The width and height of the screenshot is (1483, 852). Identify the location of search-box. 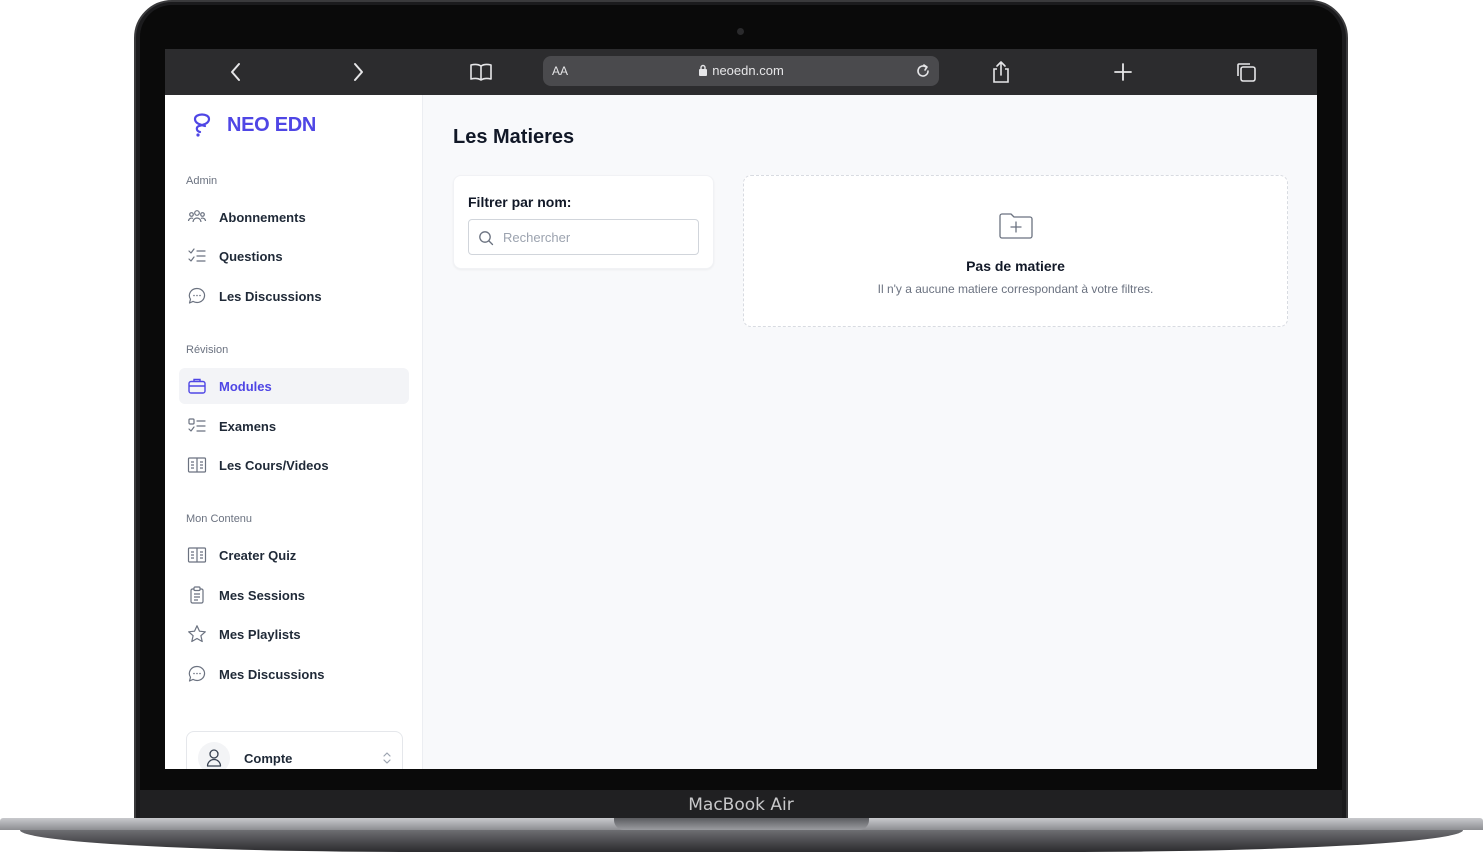
(583, 237).